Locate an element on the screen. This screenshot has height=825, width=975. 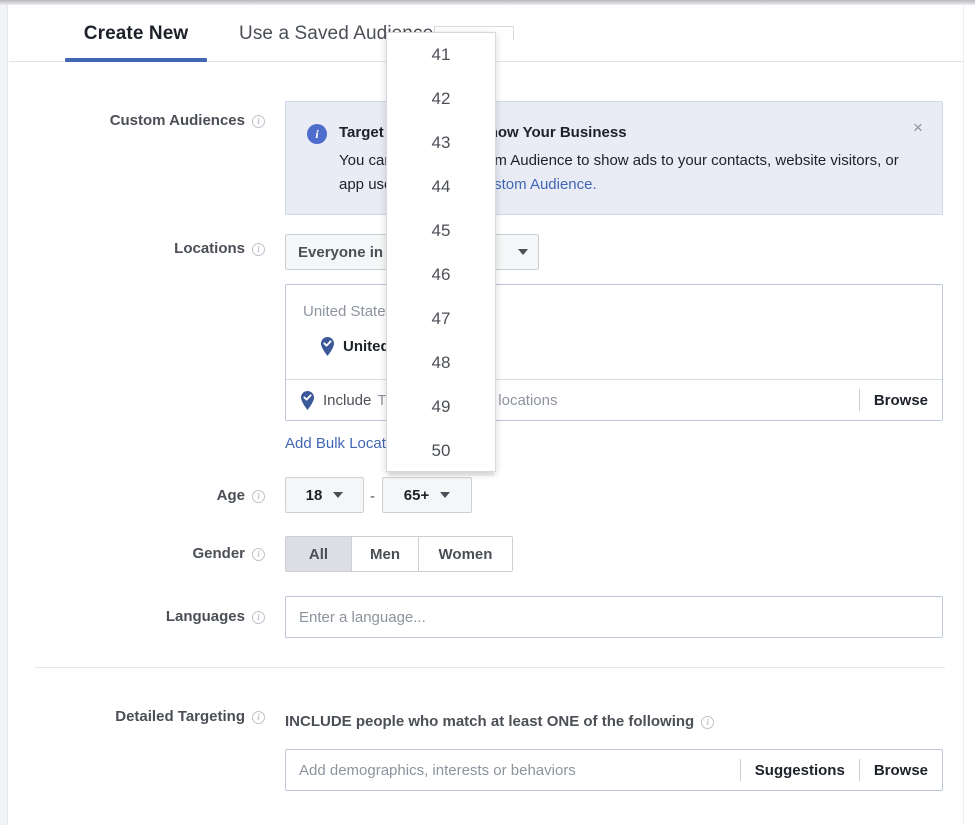
age-option-48: 48 is located at coordinates (441, 363).